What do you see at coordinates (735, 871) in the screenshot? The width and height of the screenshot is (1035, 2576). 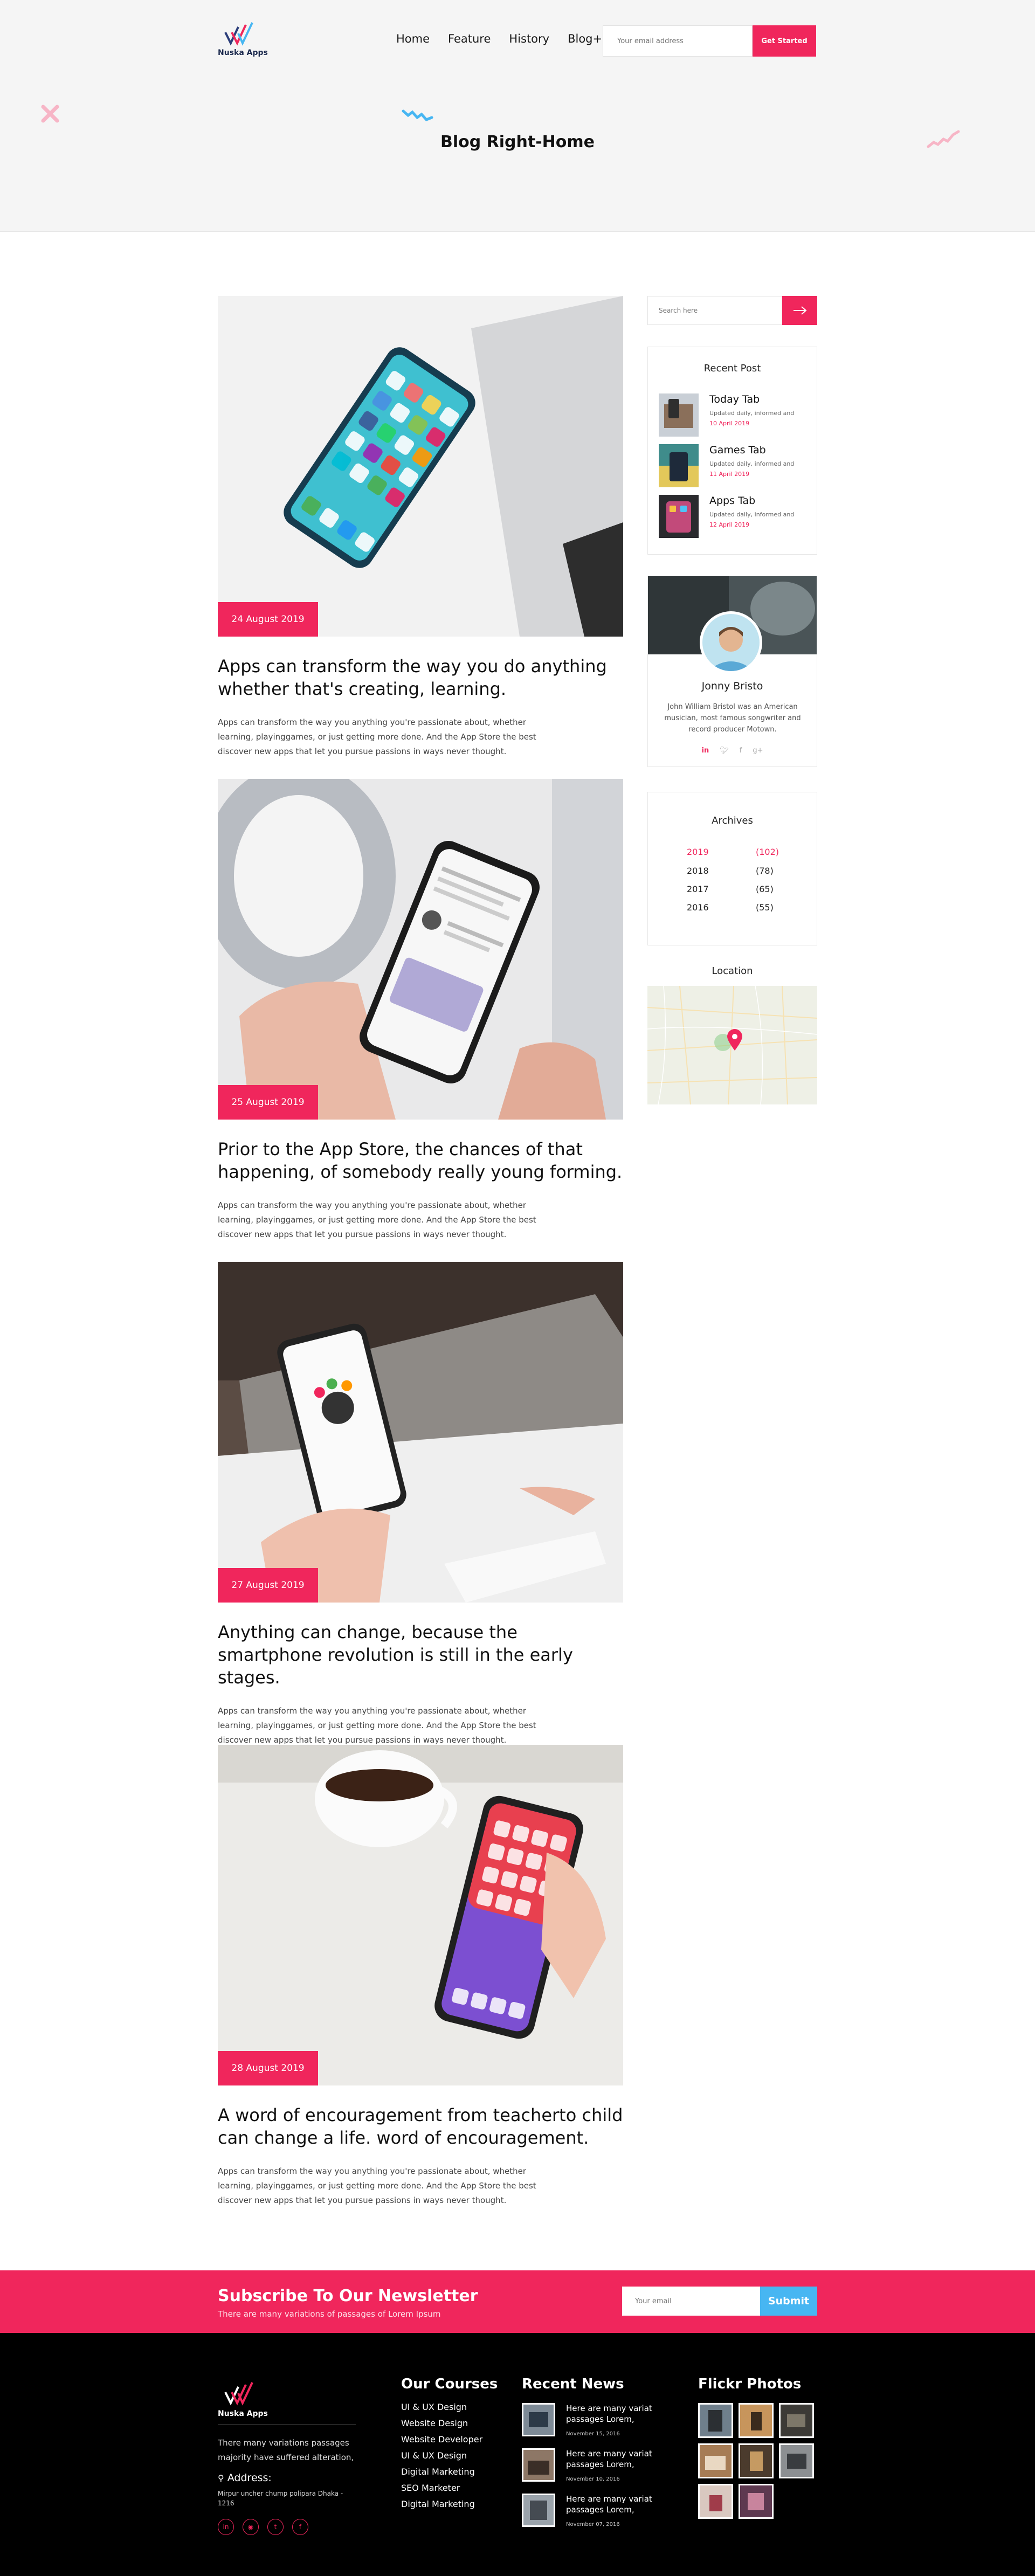 I see `archive-row: 2018 (78)` at bounding box center [735, 871].